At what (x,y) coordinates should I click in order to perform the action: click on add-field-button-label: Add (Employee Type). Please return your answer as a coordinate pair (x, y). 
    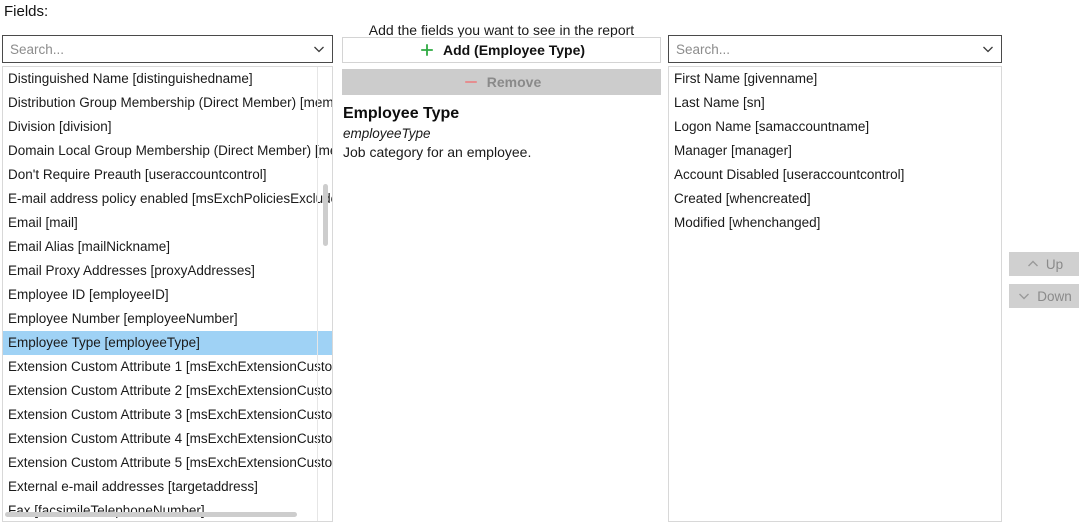
    Looking at the image, I should click on (514, 50).